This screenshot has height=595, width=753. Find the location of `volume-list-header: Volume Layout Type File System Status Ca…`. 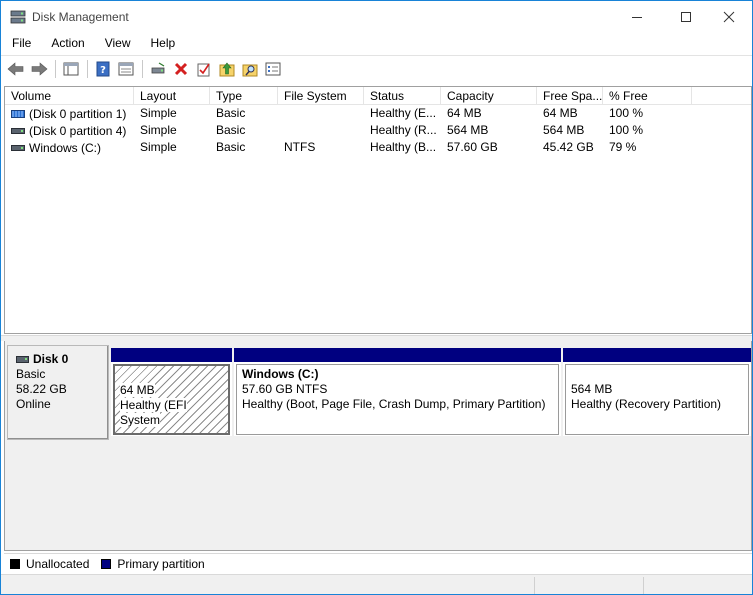

volume-list-header: Volume Layout Type File System Status Ca… is located at coordinates (378, 96).